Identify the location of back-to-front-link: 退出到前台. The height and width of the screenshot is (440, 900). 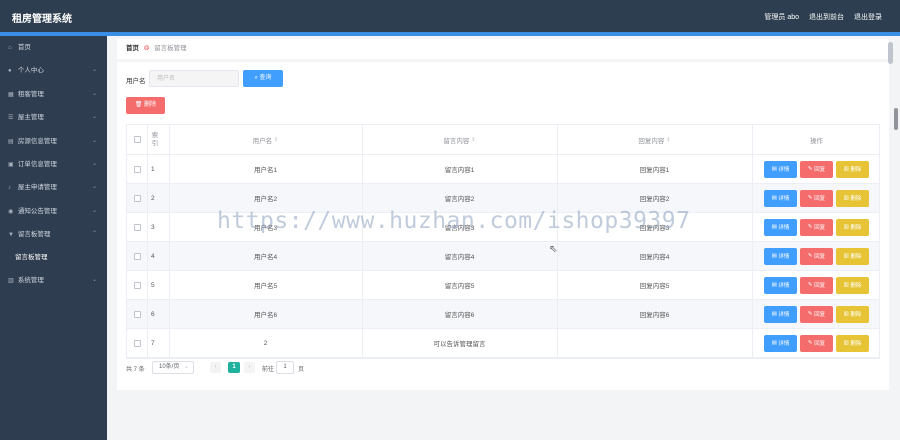
(826, 17).